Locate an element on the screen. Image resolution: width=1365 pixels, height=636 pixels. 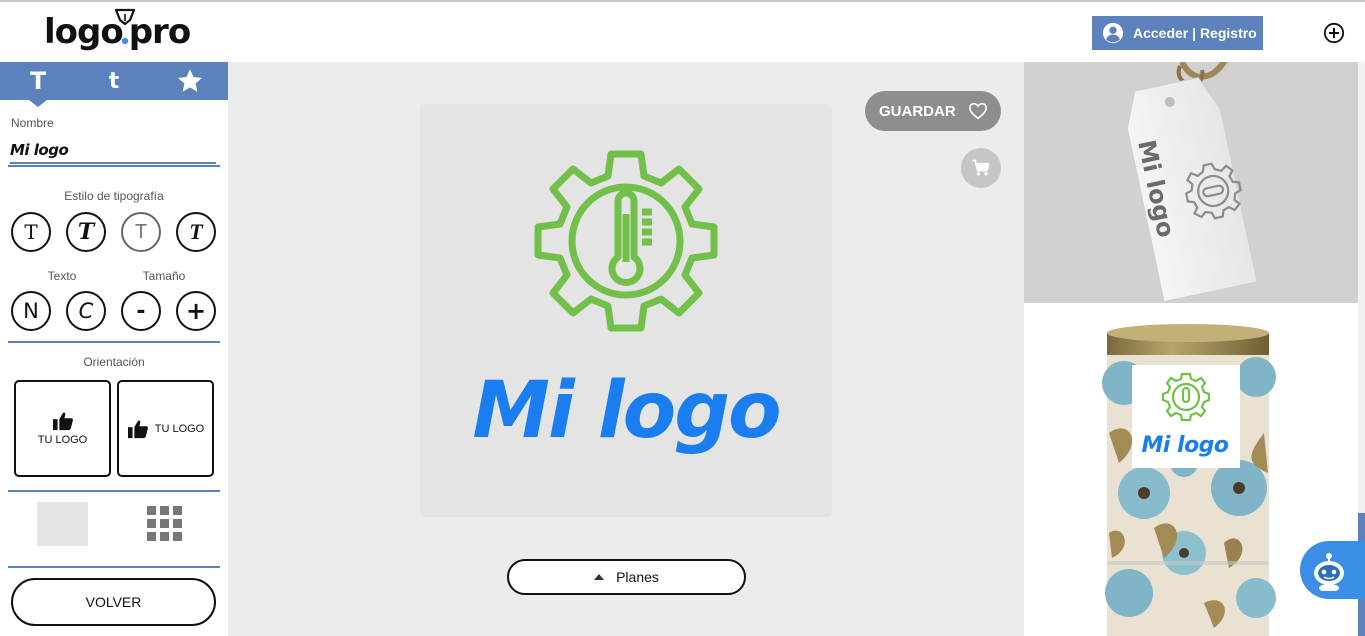
brand-suffix: pro is located at coordinates (159, 32).